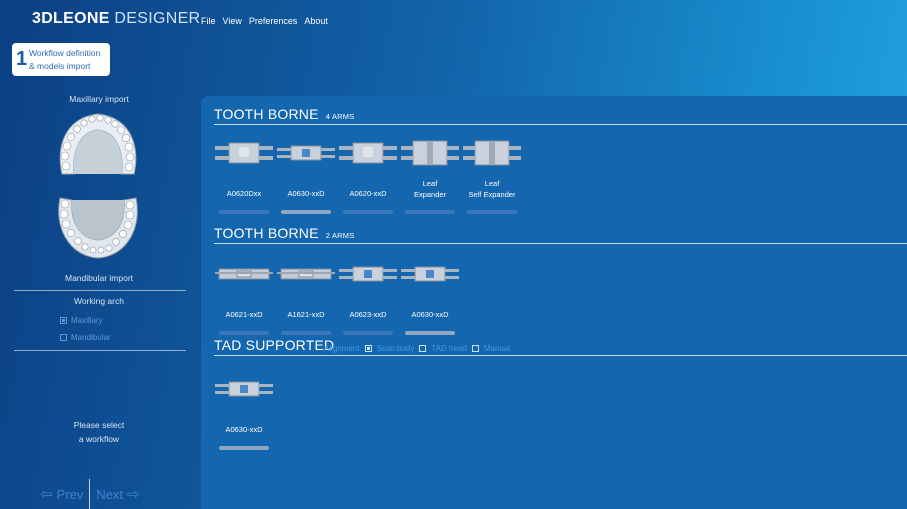 The width and height of the screenshot is (907, 509). I want to click on arch-option-mandibular: Mandibular, so click(85, 337).